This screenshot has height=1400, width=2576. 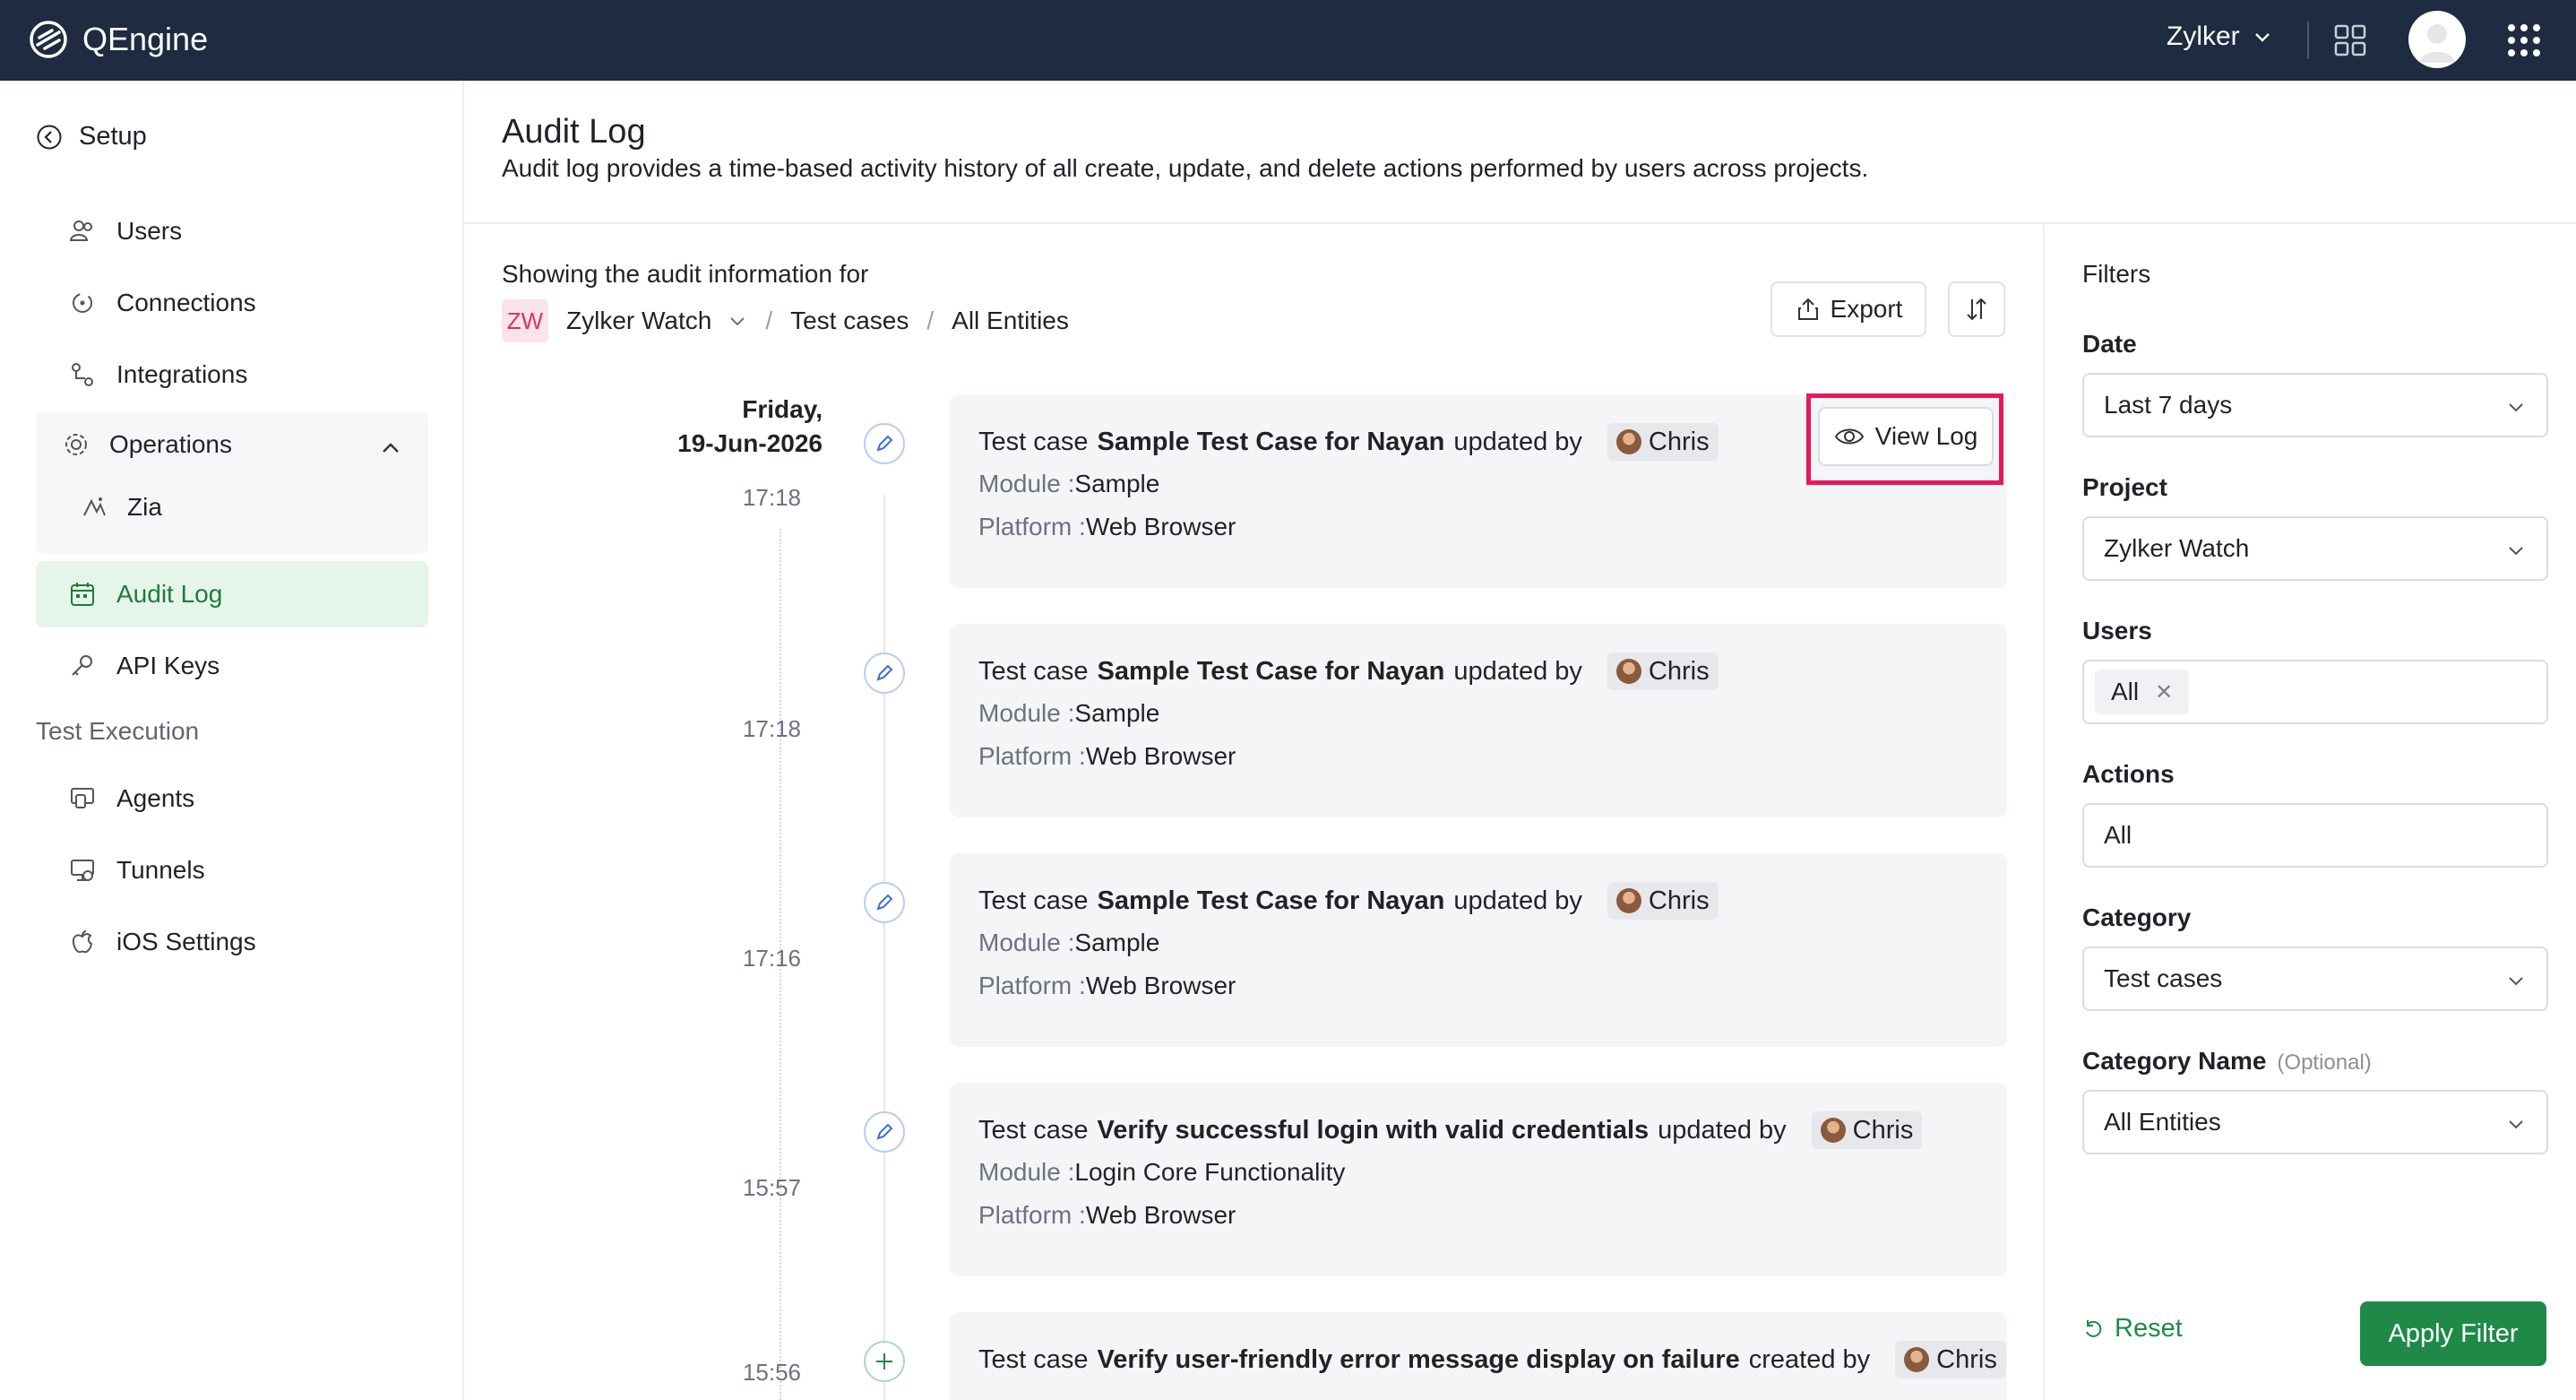 I want to click on agents-icon, so click(x=82, y=798).